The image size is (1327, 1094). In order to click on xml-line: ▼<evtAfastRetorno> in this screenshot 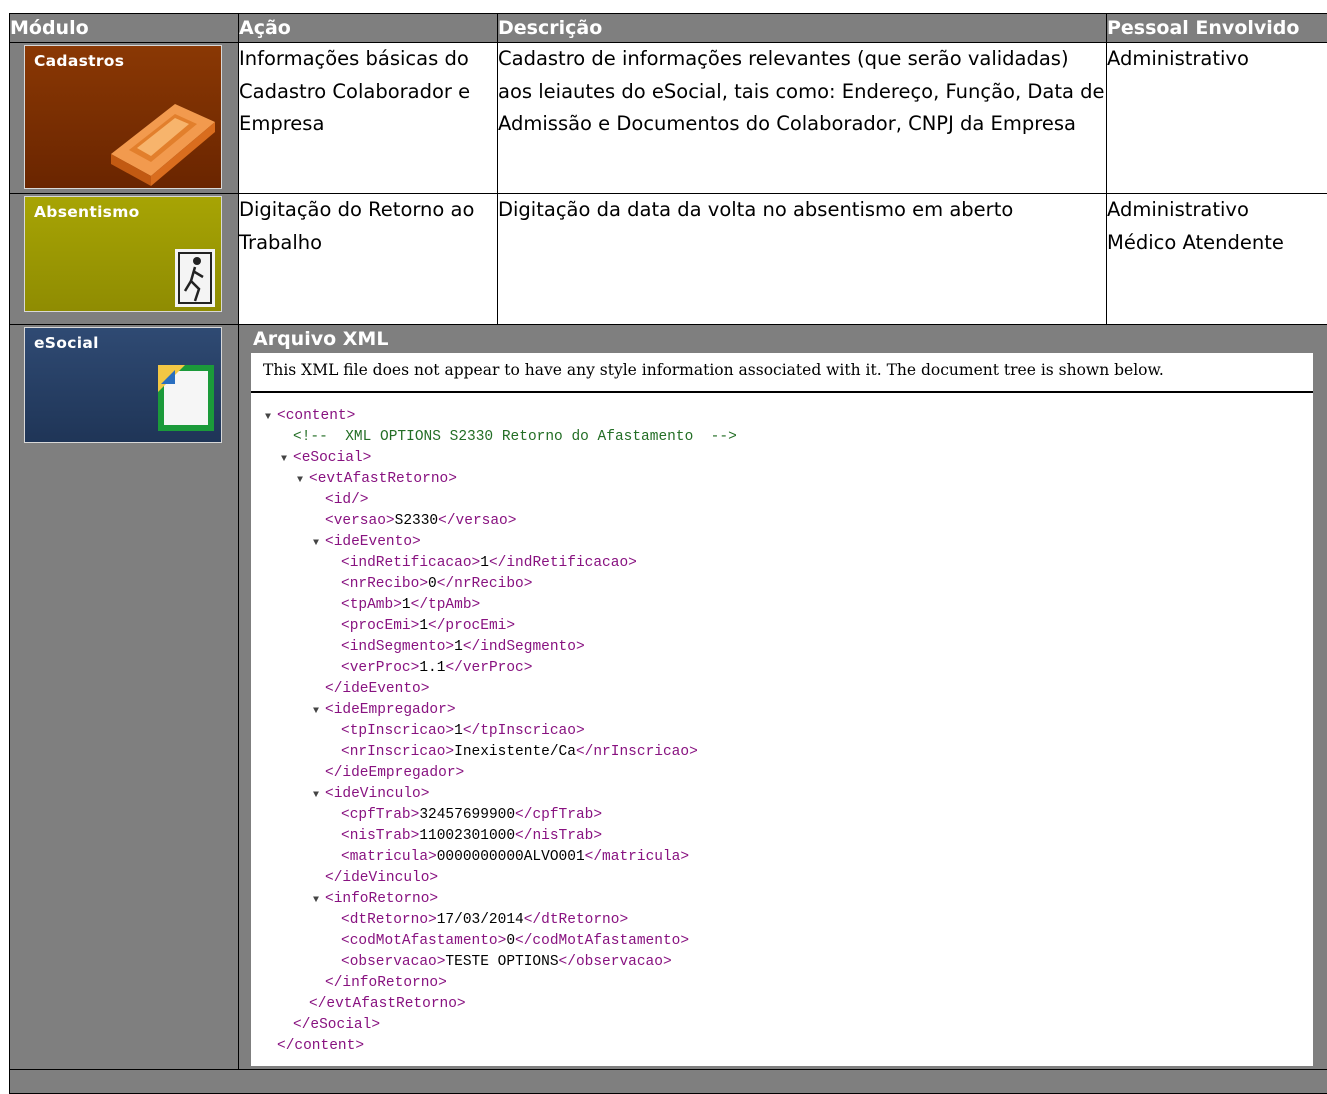, I will do `click(782, 479)`.